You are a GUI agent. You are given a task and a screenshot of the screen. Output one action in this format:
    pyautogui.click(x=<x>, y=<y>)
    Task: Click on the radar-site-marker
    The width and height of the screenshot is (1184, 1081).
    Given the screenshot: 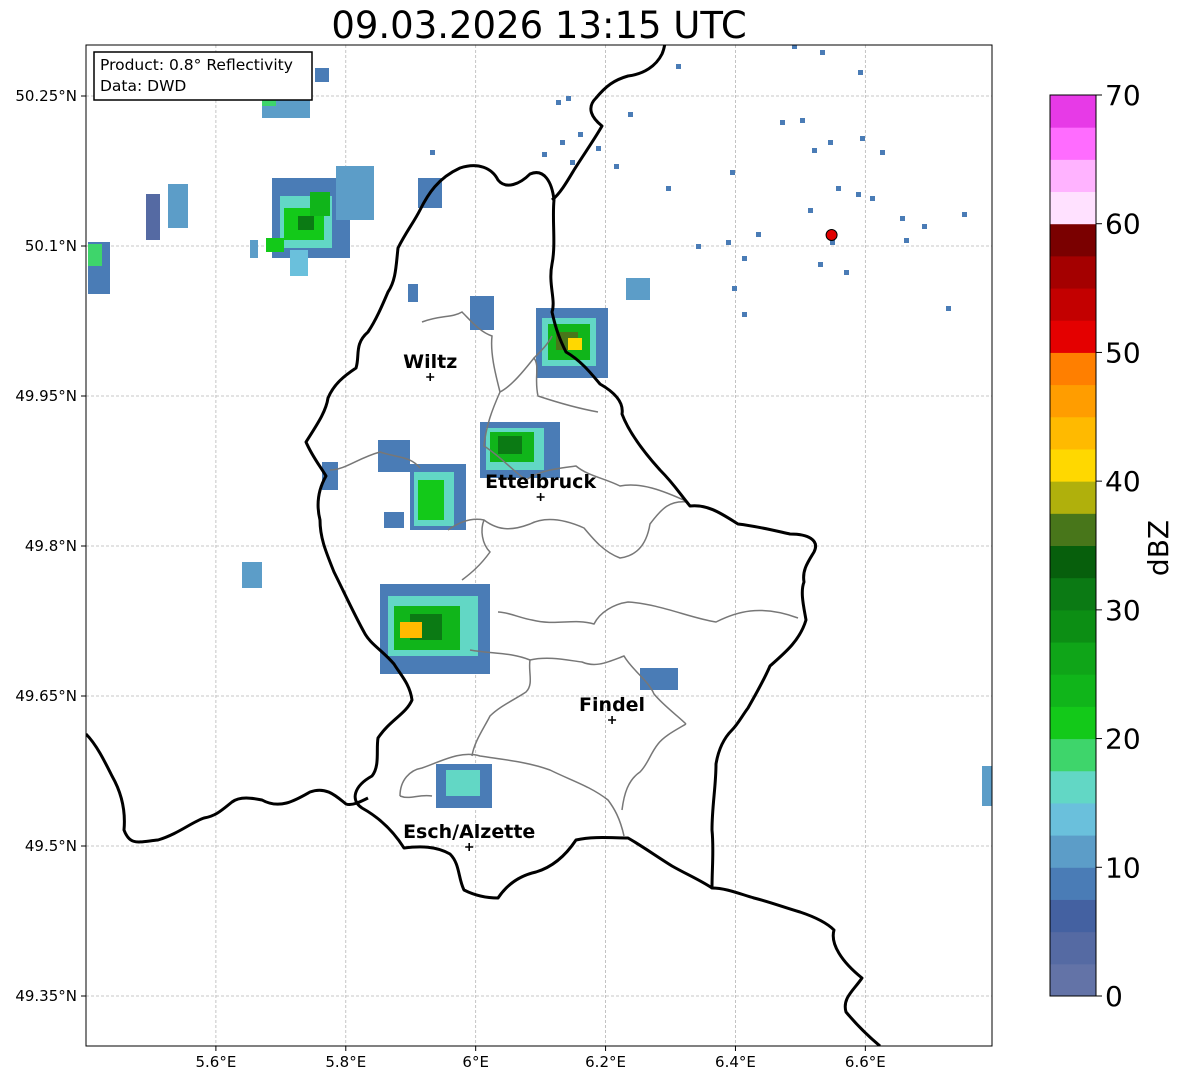 What is the action you would take?
    pyautogui.click(x=831, y=235)
    